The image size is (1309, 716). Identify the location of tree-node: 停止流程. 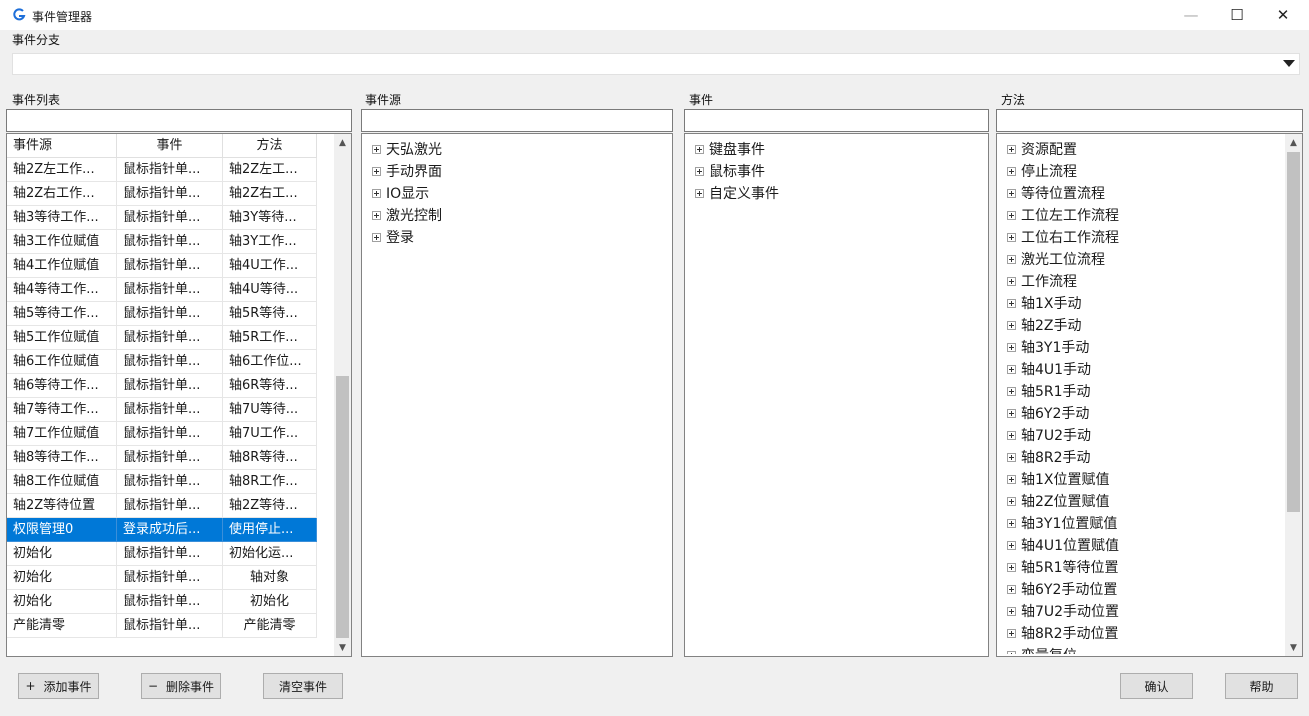
(1063, 171).